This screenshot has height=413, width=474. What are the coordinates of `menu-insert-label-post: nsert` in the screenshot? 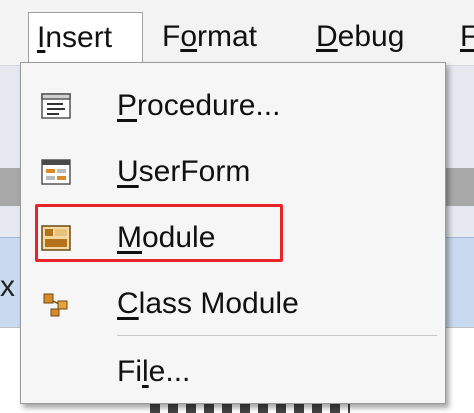 It's located at (79, 37).